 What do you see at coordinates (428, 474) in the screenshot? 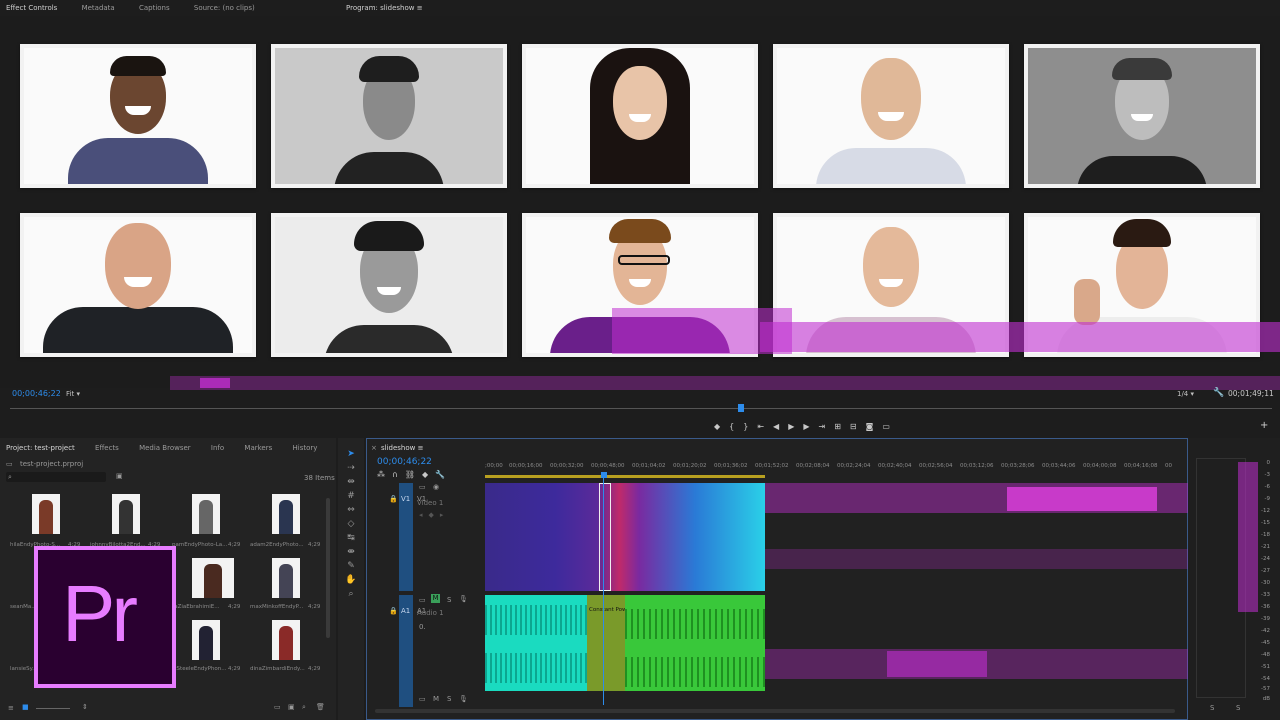
I see `add-marker-icon: ◆` at bounding box center [428, 474].